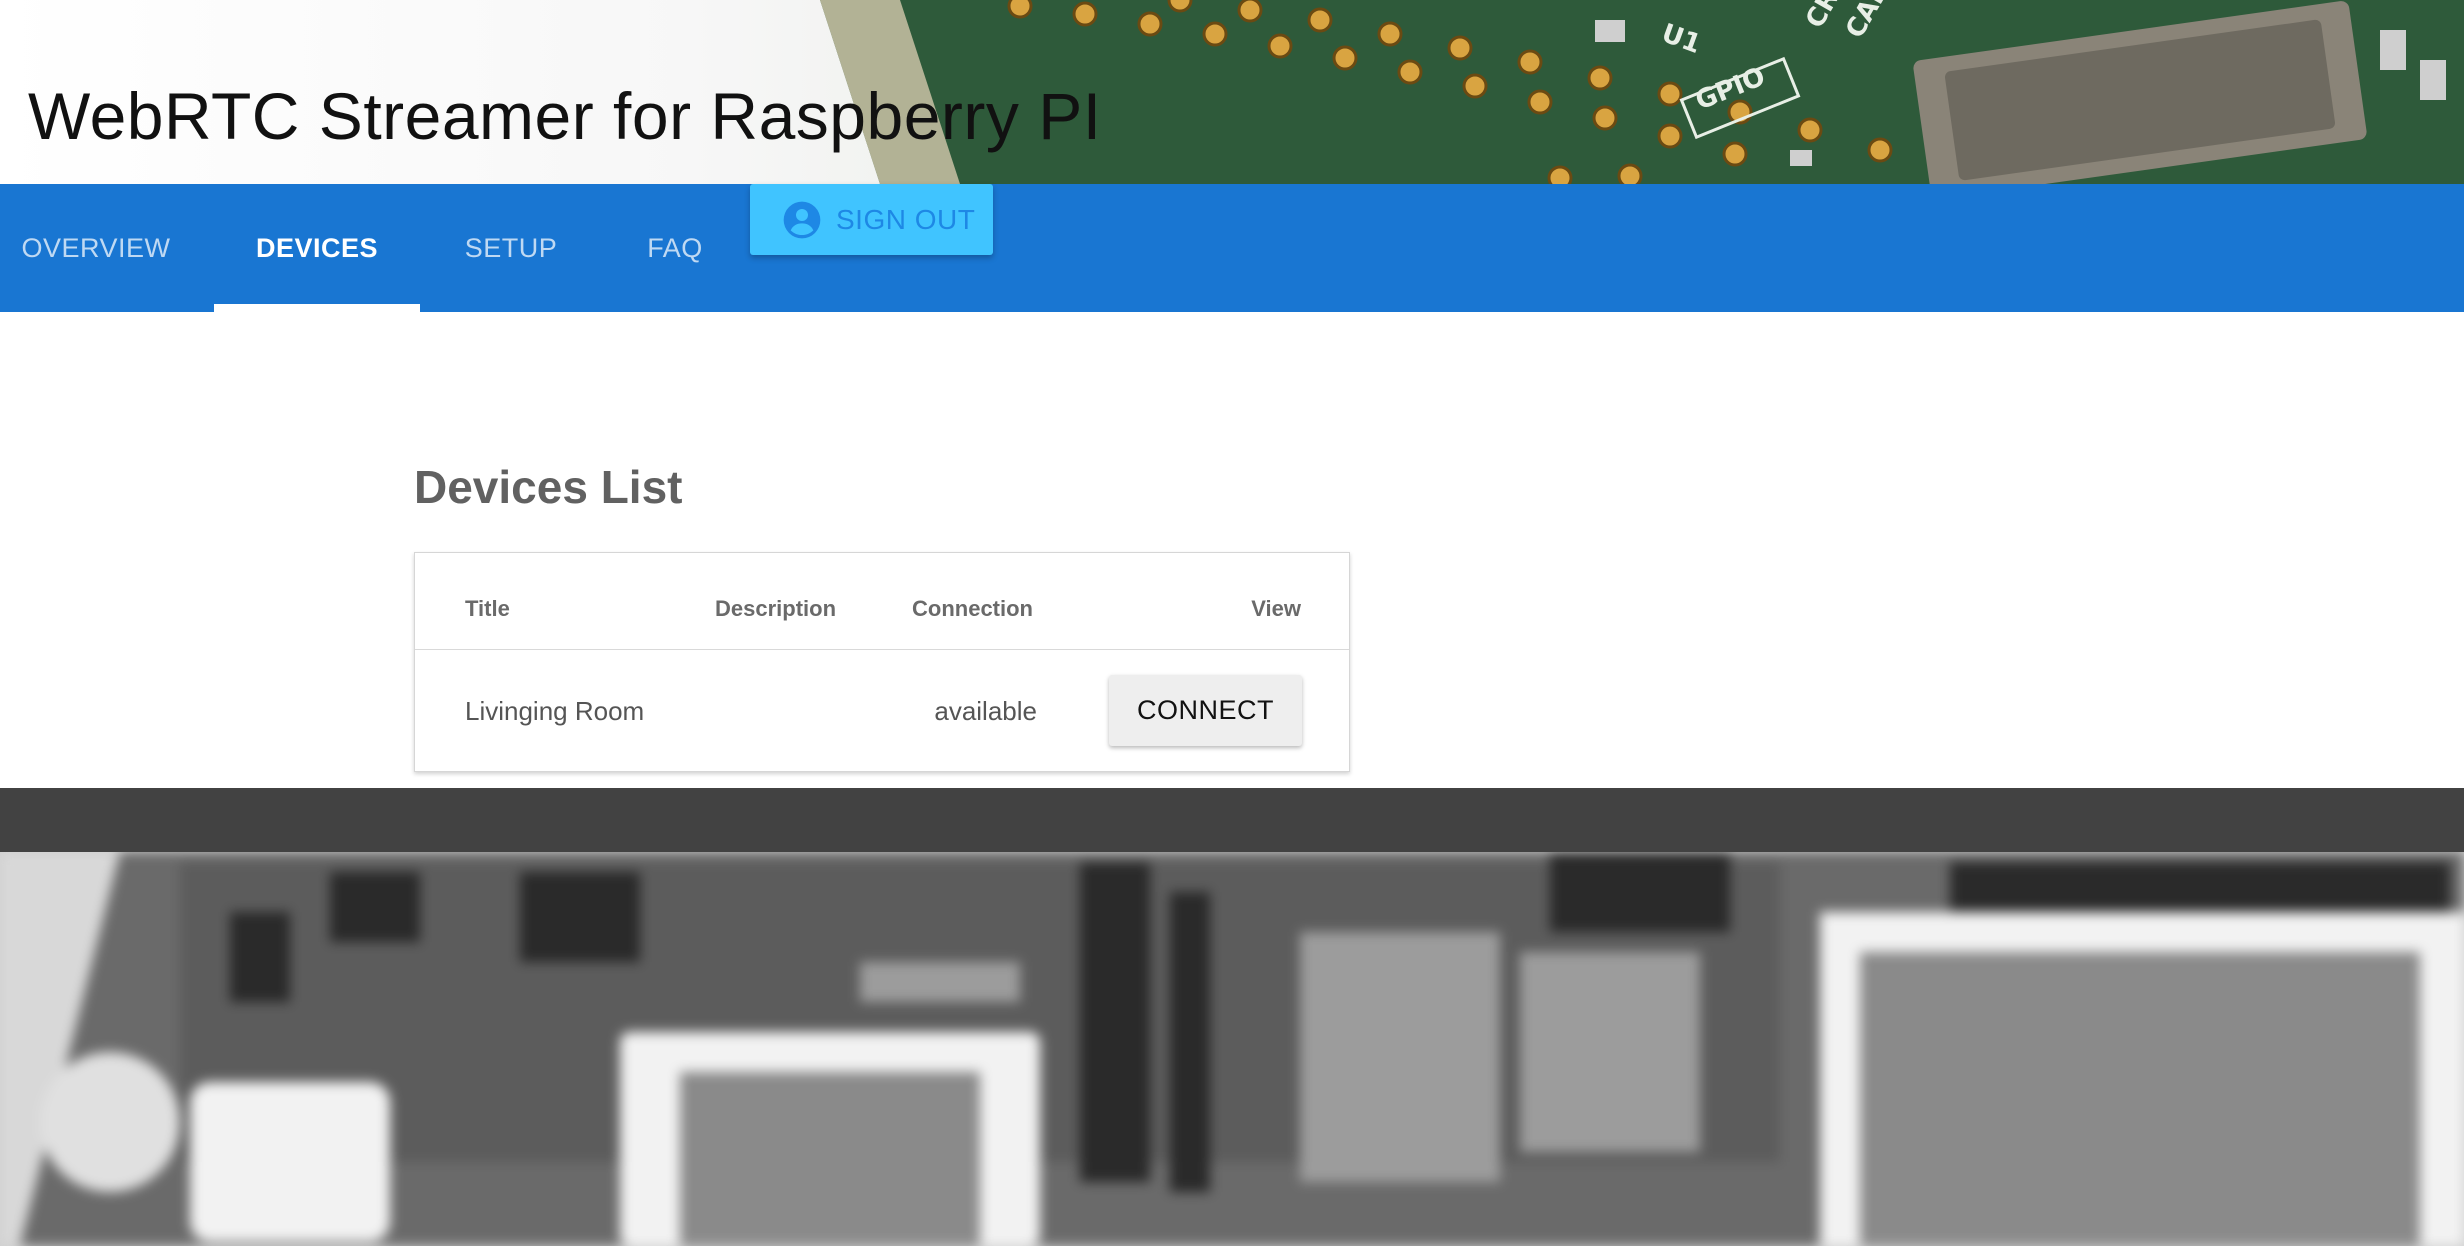 This screenshot has height=1246, width=2464. What do you see at coordinates (972, 608) in the screenshot?
I see `column-header-connection: Connection` at bounding box center [972, 608].